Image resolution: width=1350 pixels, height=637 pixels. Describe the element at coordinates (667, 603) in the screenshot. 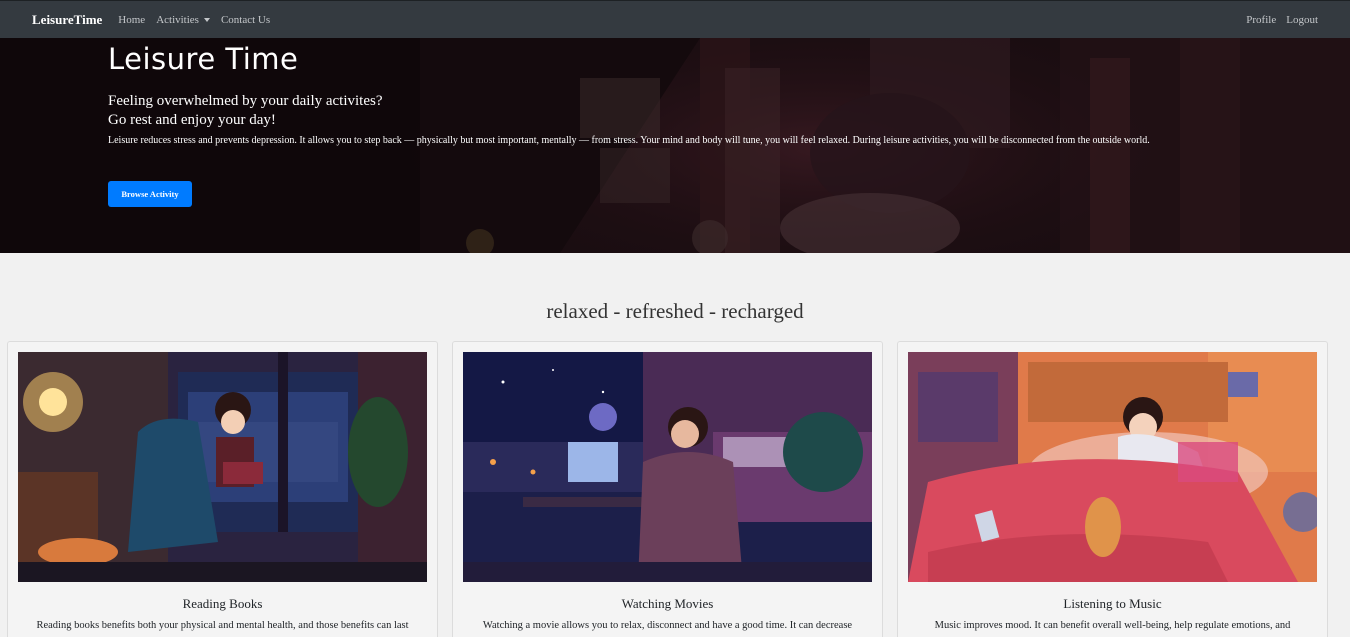

I see `card-title: Watching Movies` at that location.